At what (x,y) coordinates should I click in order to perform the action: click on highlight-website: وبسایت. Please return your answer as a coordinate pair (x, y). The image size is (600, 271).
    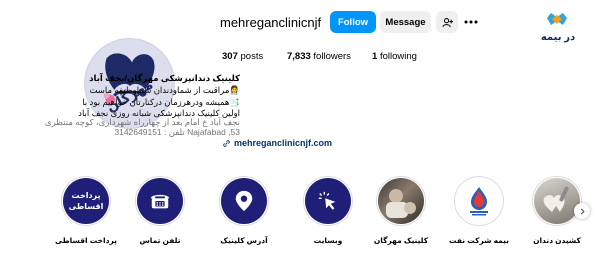
    Looking at the image, I should click on (328, 210).